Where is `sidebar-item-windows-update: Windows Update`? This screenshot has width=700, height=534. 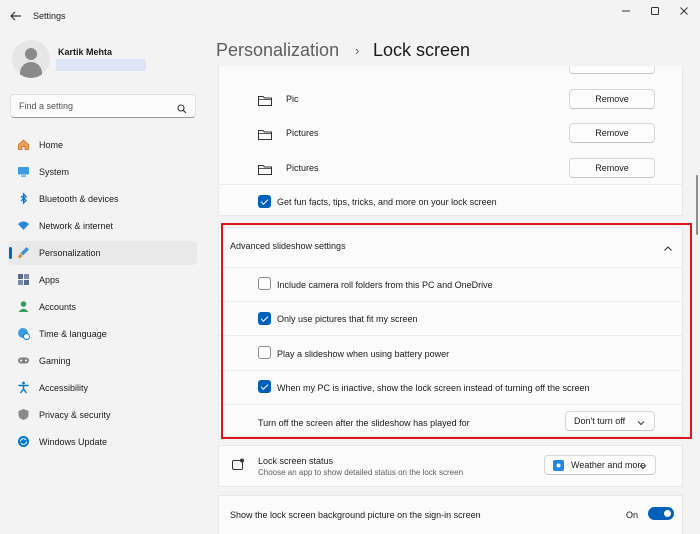 sidebar-item-windows-update: Windows Update is located at coordinates (102, 442).